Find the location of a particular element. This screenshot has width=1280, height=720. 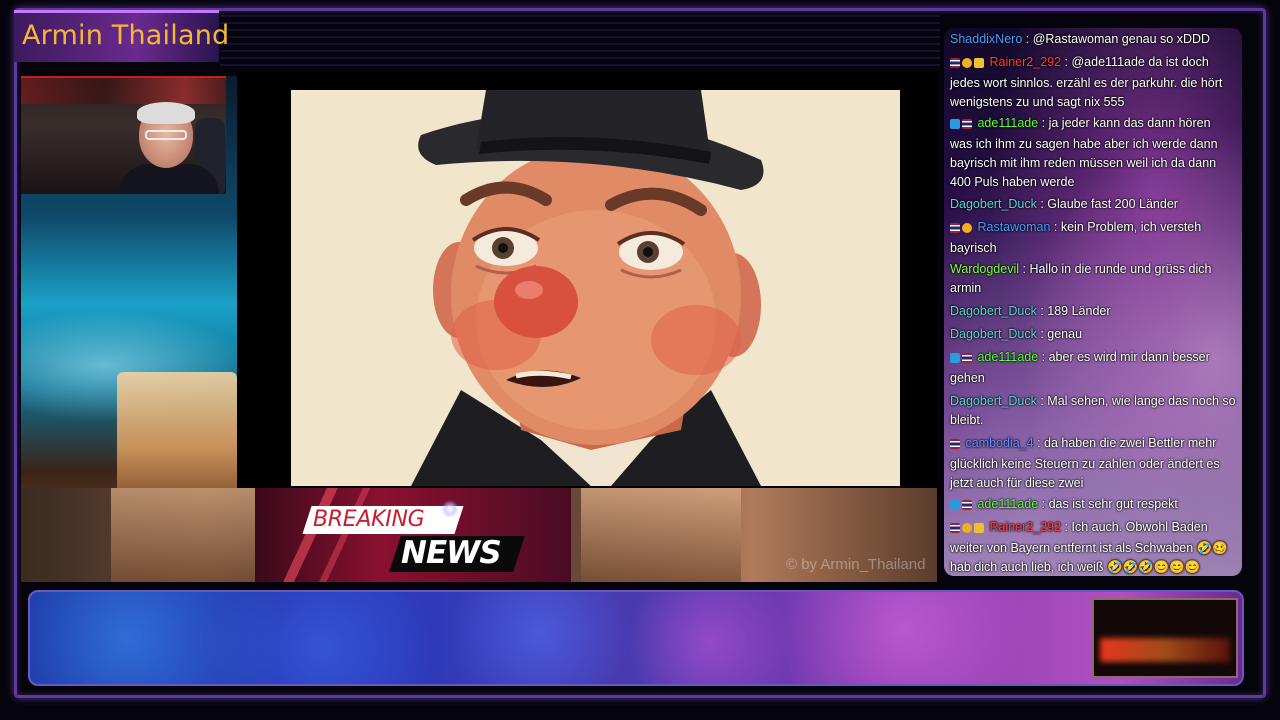

chat-message: Dagobert_Duck : genau is located at coordinates (1093, 334).